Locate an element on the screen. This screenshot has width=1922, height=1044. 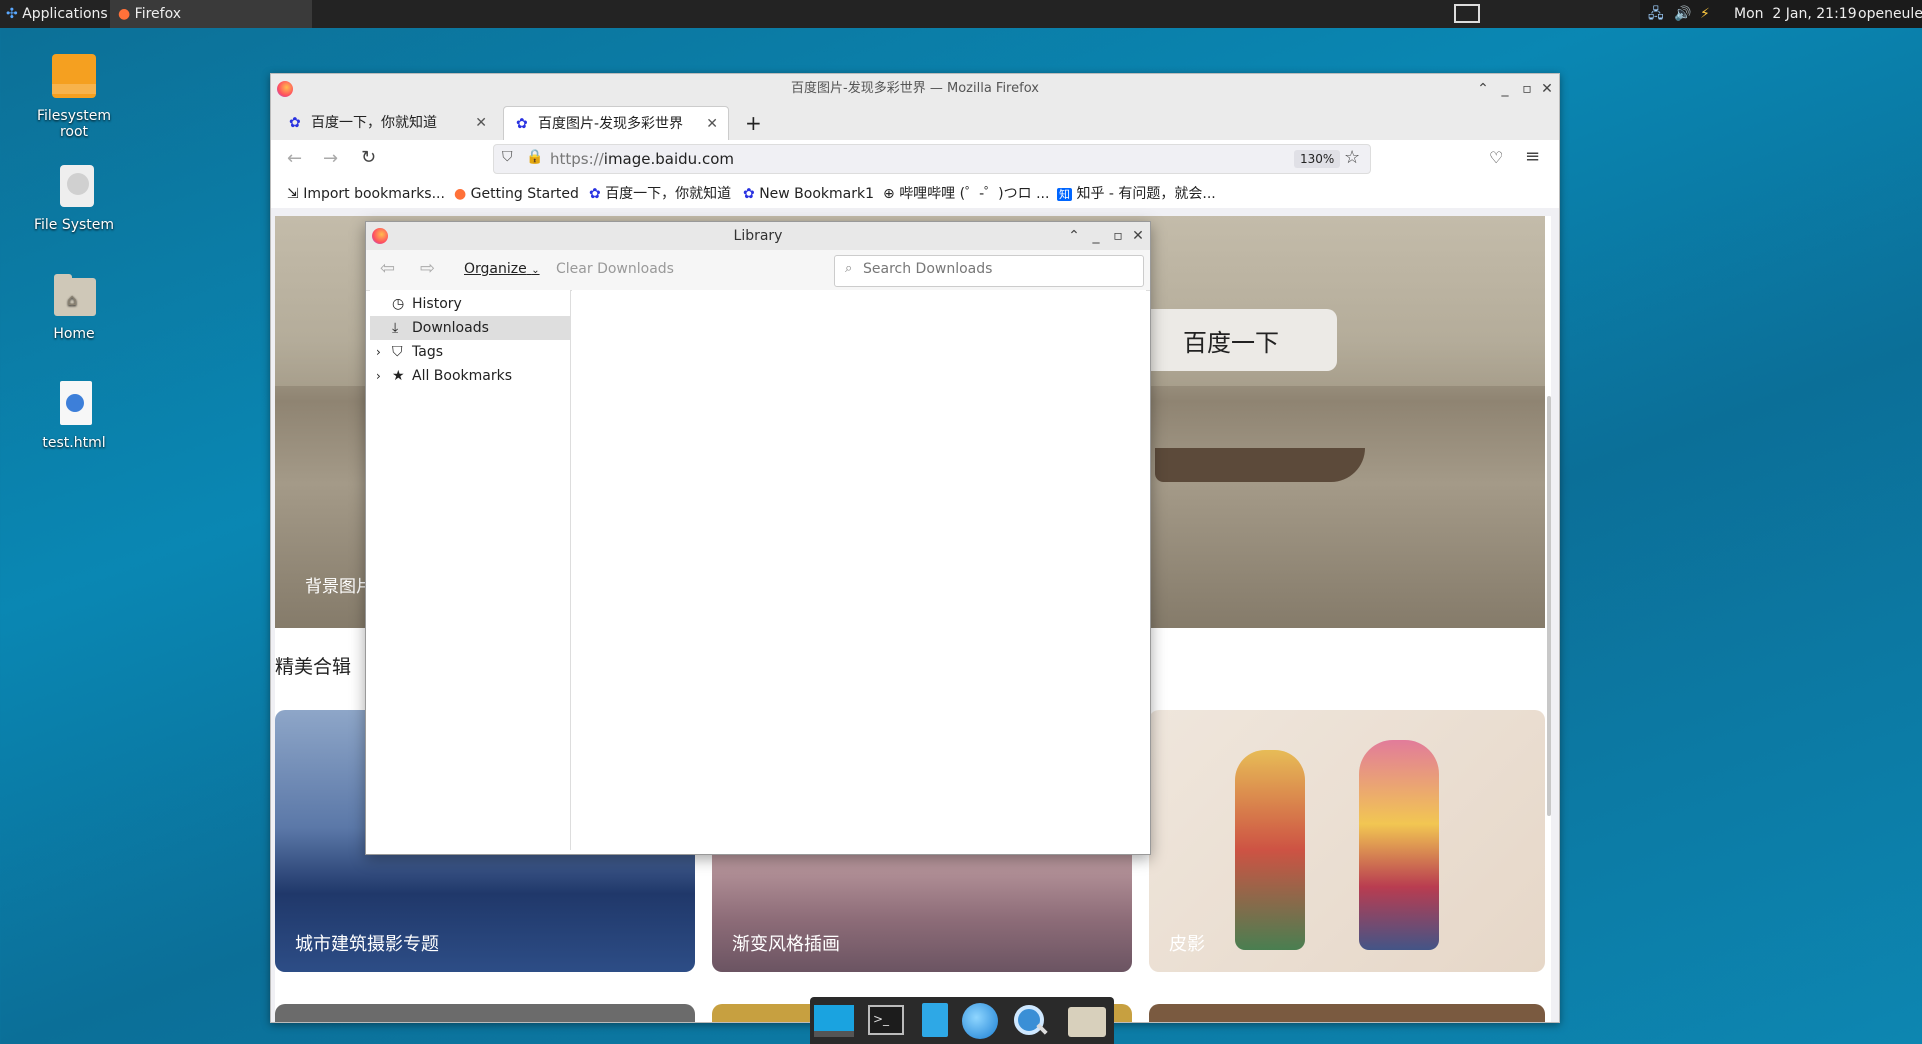
window-title: 百度图片-发现多彩世界 — Mozilla Firefox is located at coordinates (915, 88).